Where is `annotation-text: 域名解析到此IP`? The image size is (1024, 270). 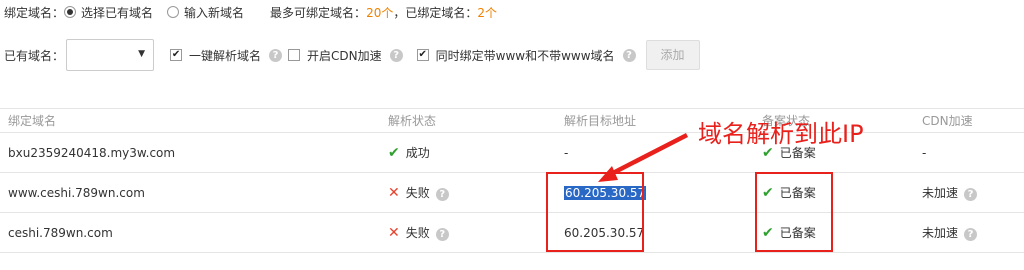 annotation-text: 域名解析到此IP is located at coordinates (781, 134).